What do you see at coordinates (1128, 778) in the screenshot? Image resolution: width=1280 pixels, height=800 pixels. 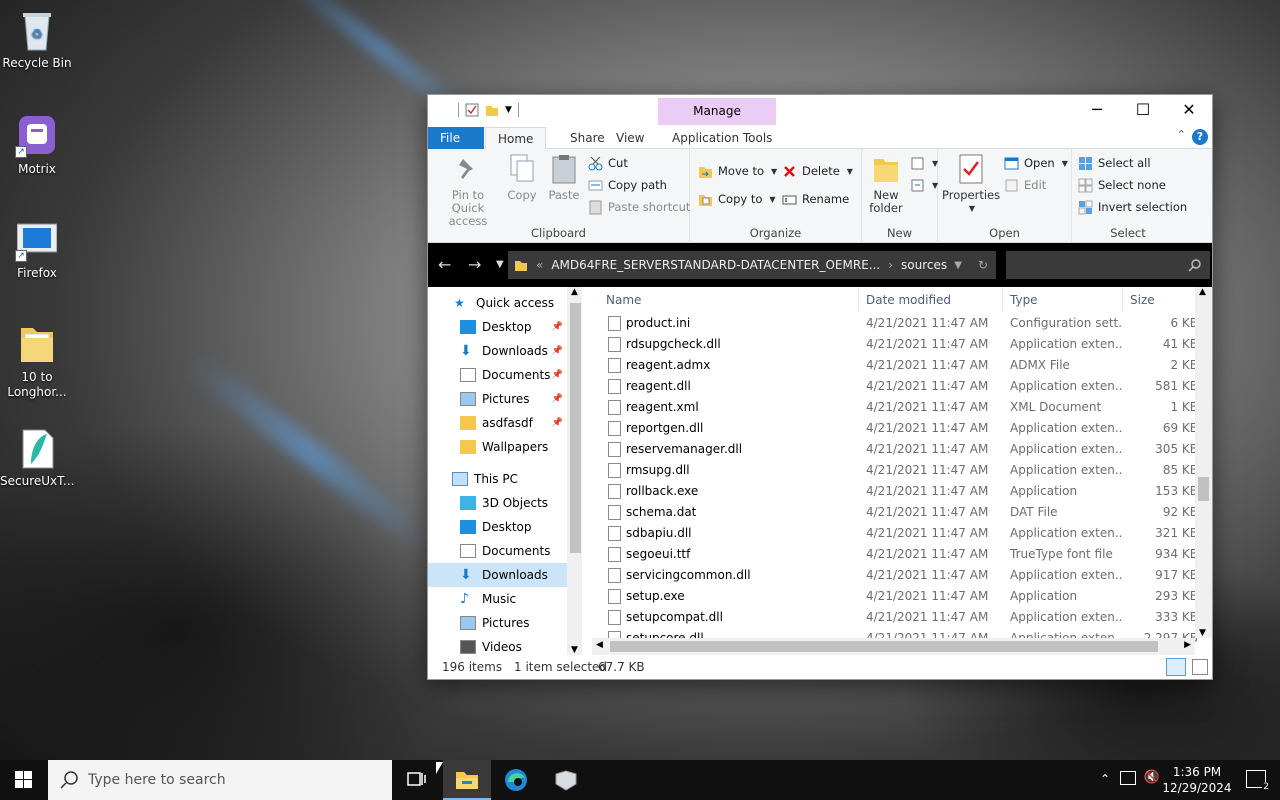 I see `network-icon` at bounding box center [1128, 778].